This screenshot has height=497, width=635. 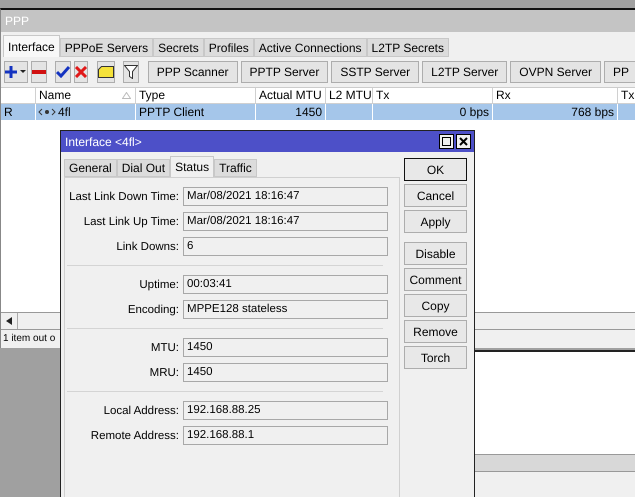 I want to click on maximize-button, so click(x=446, y=141).